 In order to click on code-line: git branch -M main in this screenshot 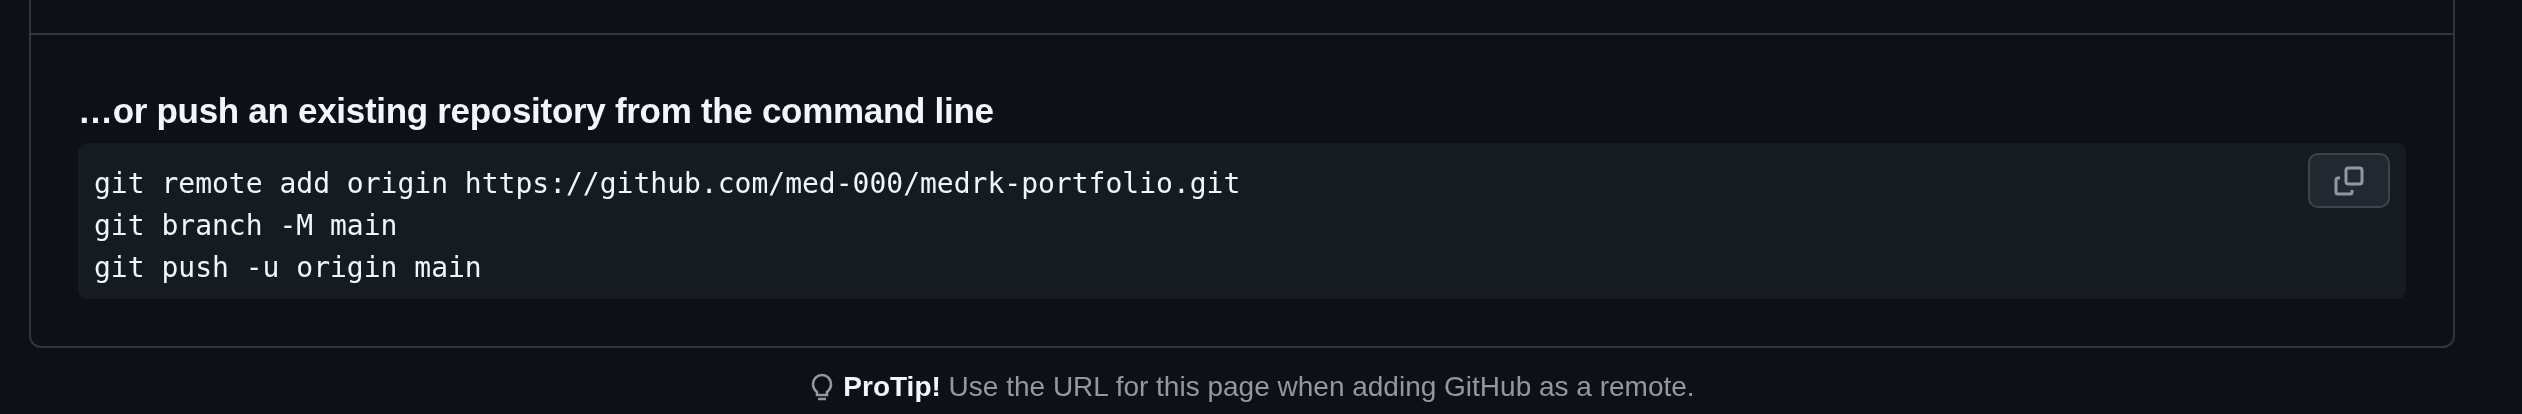, I will do `click(246, 226)`.